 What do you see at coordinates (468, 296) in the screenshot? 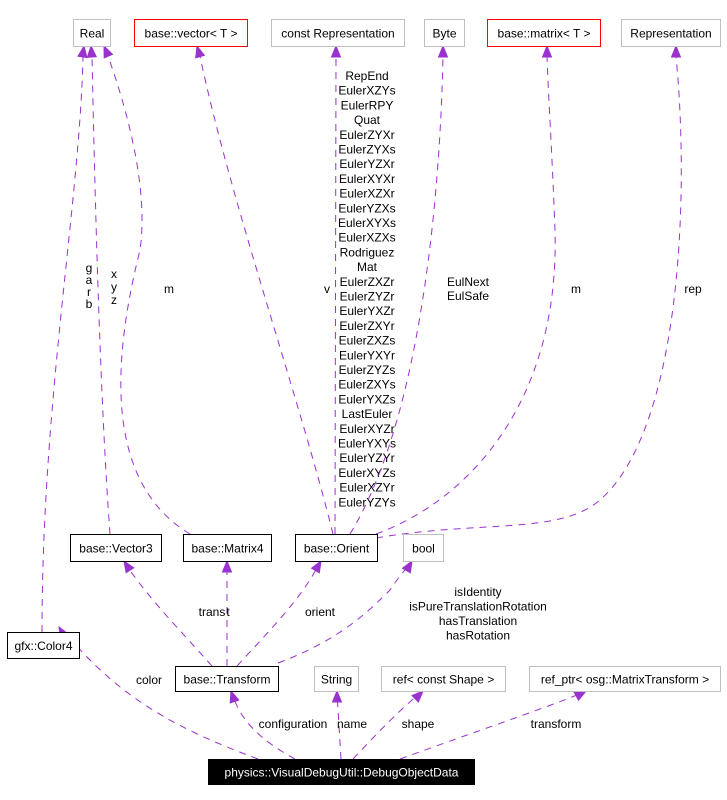
I see `edge-label: EulSafe` at bounding box center [468, 296].